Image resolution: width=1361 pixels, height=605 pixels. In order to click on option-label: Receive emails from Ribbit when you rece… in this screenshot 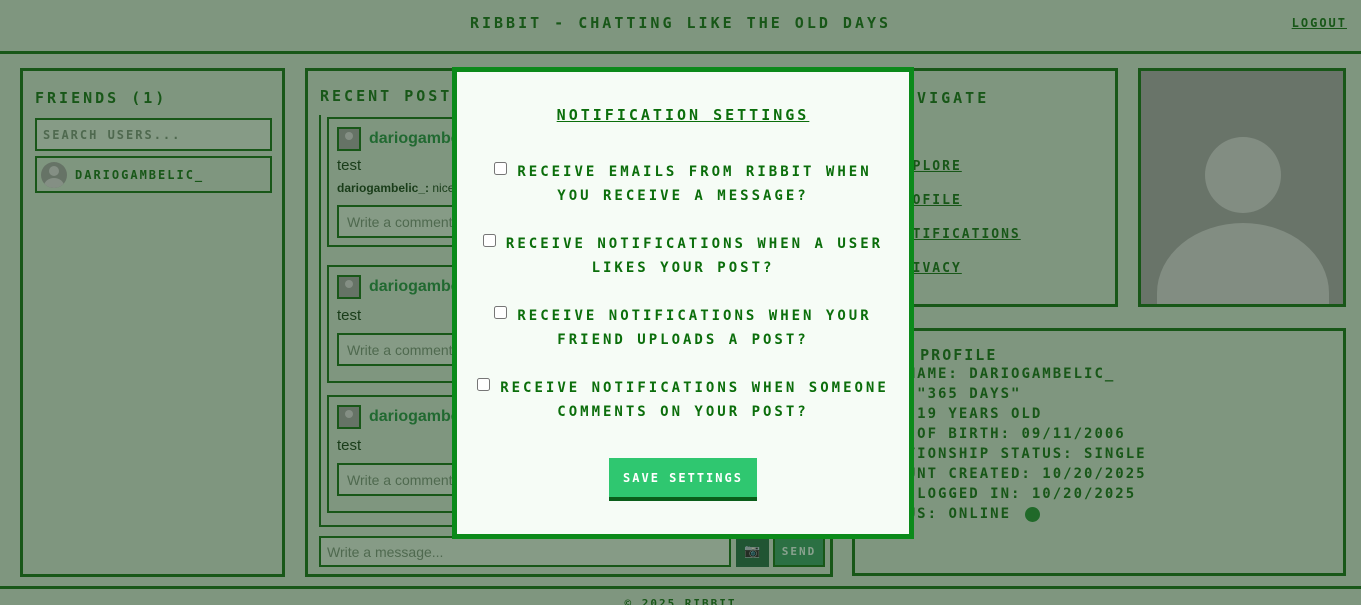, I will do `click(694, 184)`.